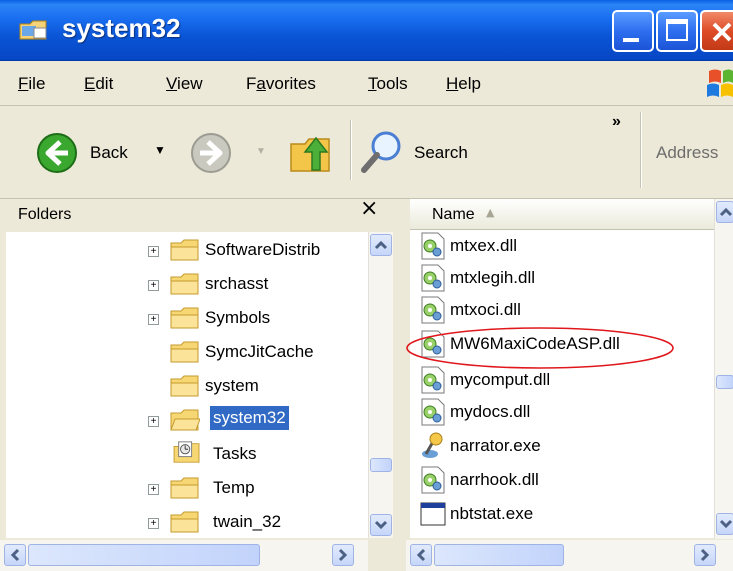 This screenshot has width=733, height=571. I want to click on menu-edit-label: dit, so click(104, 83).